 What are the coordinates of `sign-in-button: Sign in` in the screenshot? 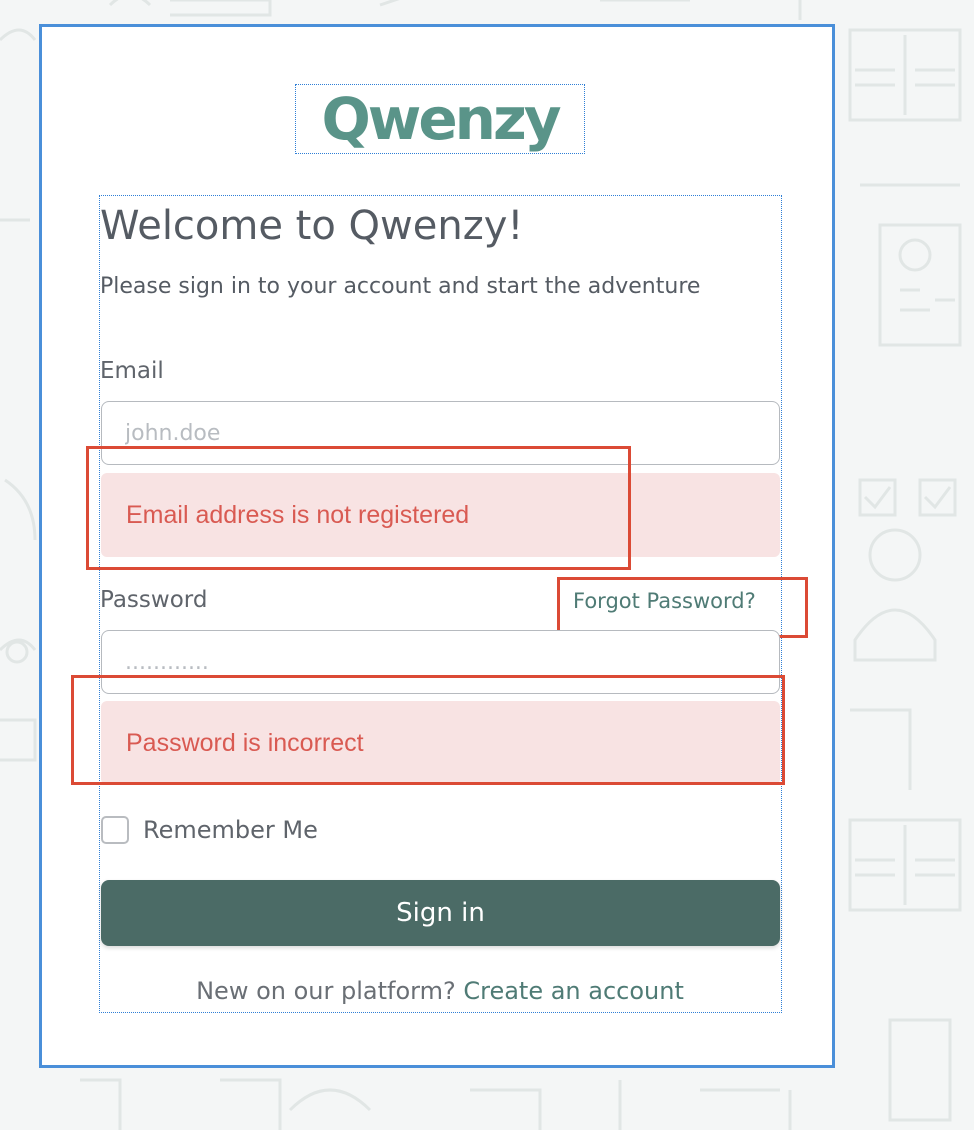 It's located at (440, 913).